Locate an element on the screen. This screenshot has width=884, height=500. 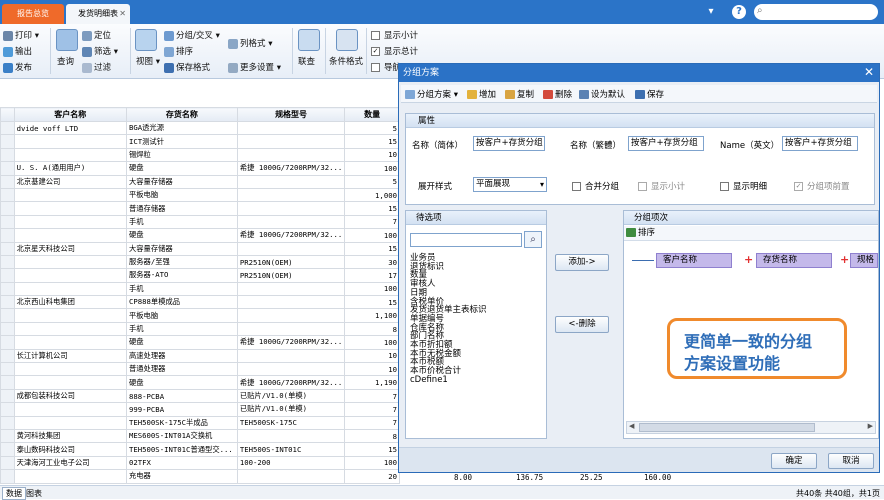
group-node-customer: 客户名称 is located at coordinates (694, 260).